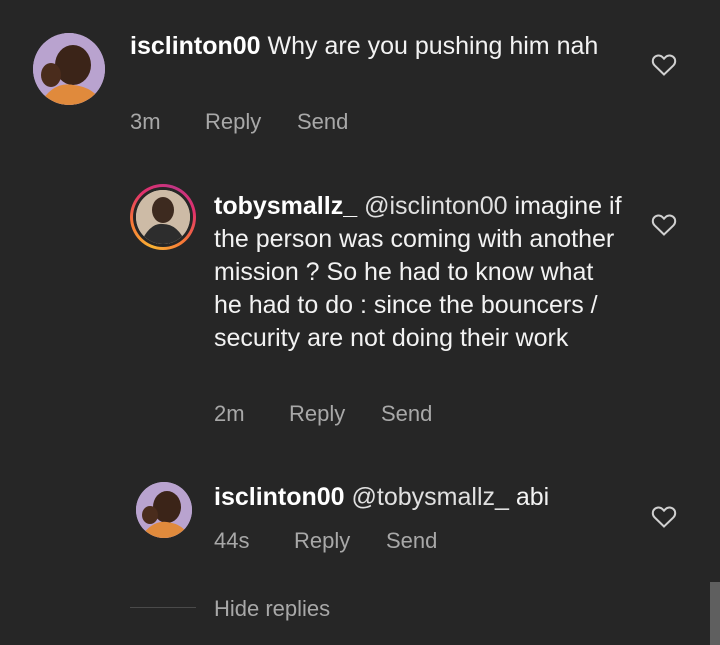 This screenshot has height=645, width=720. I want to click on scrollbar, so click(715, 613).